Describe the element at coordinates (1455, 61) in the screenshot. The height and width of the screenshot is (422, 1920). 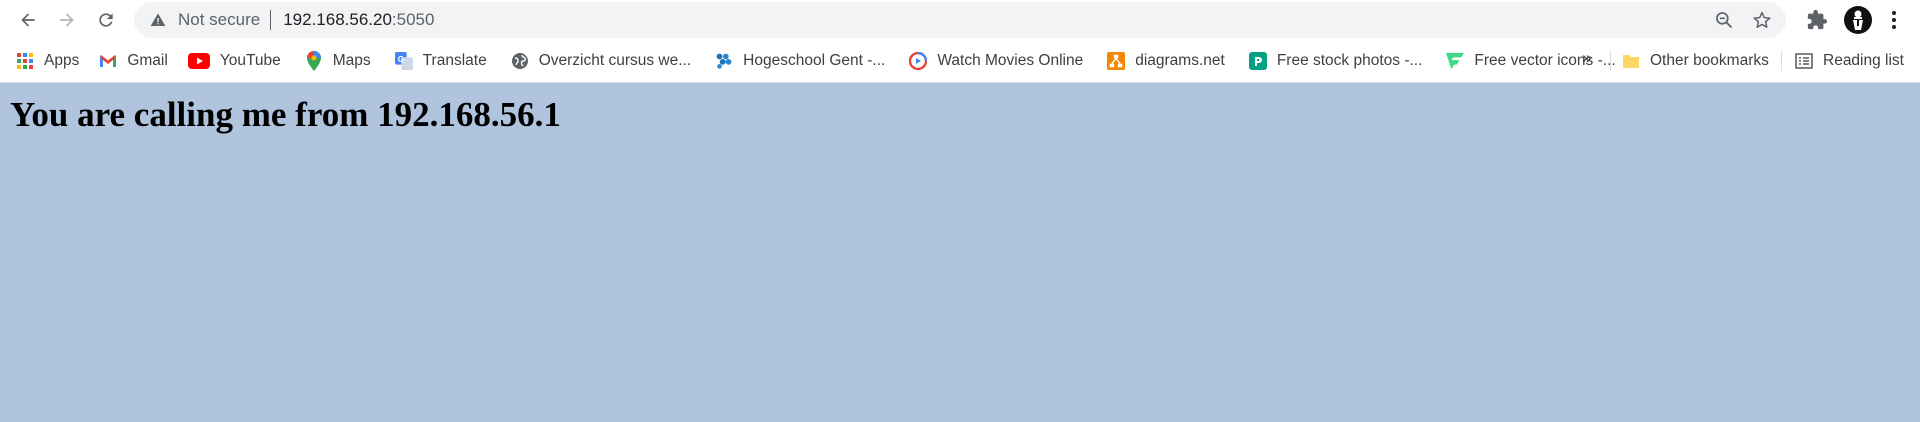
I see `vector-icons-icon` at that location.